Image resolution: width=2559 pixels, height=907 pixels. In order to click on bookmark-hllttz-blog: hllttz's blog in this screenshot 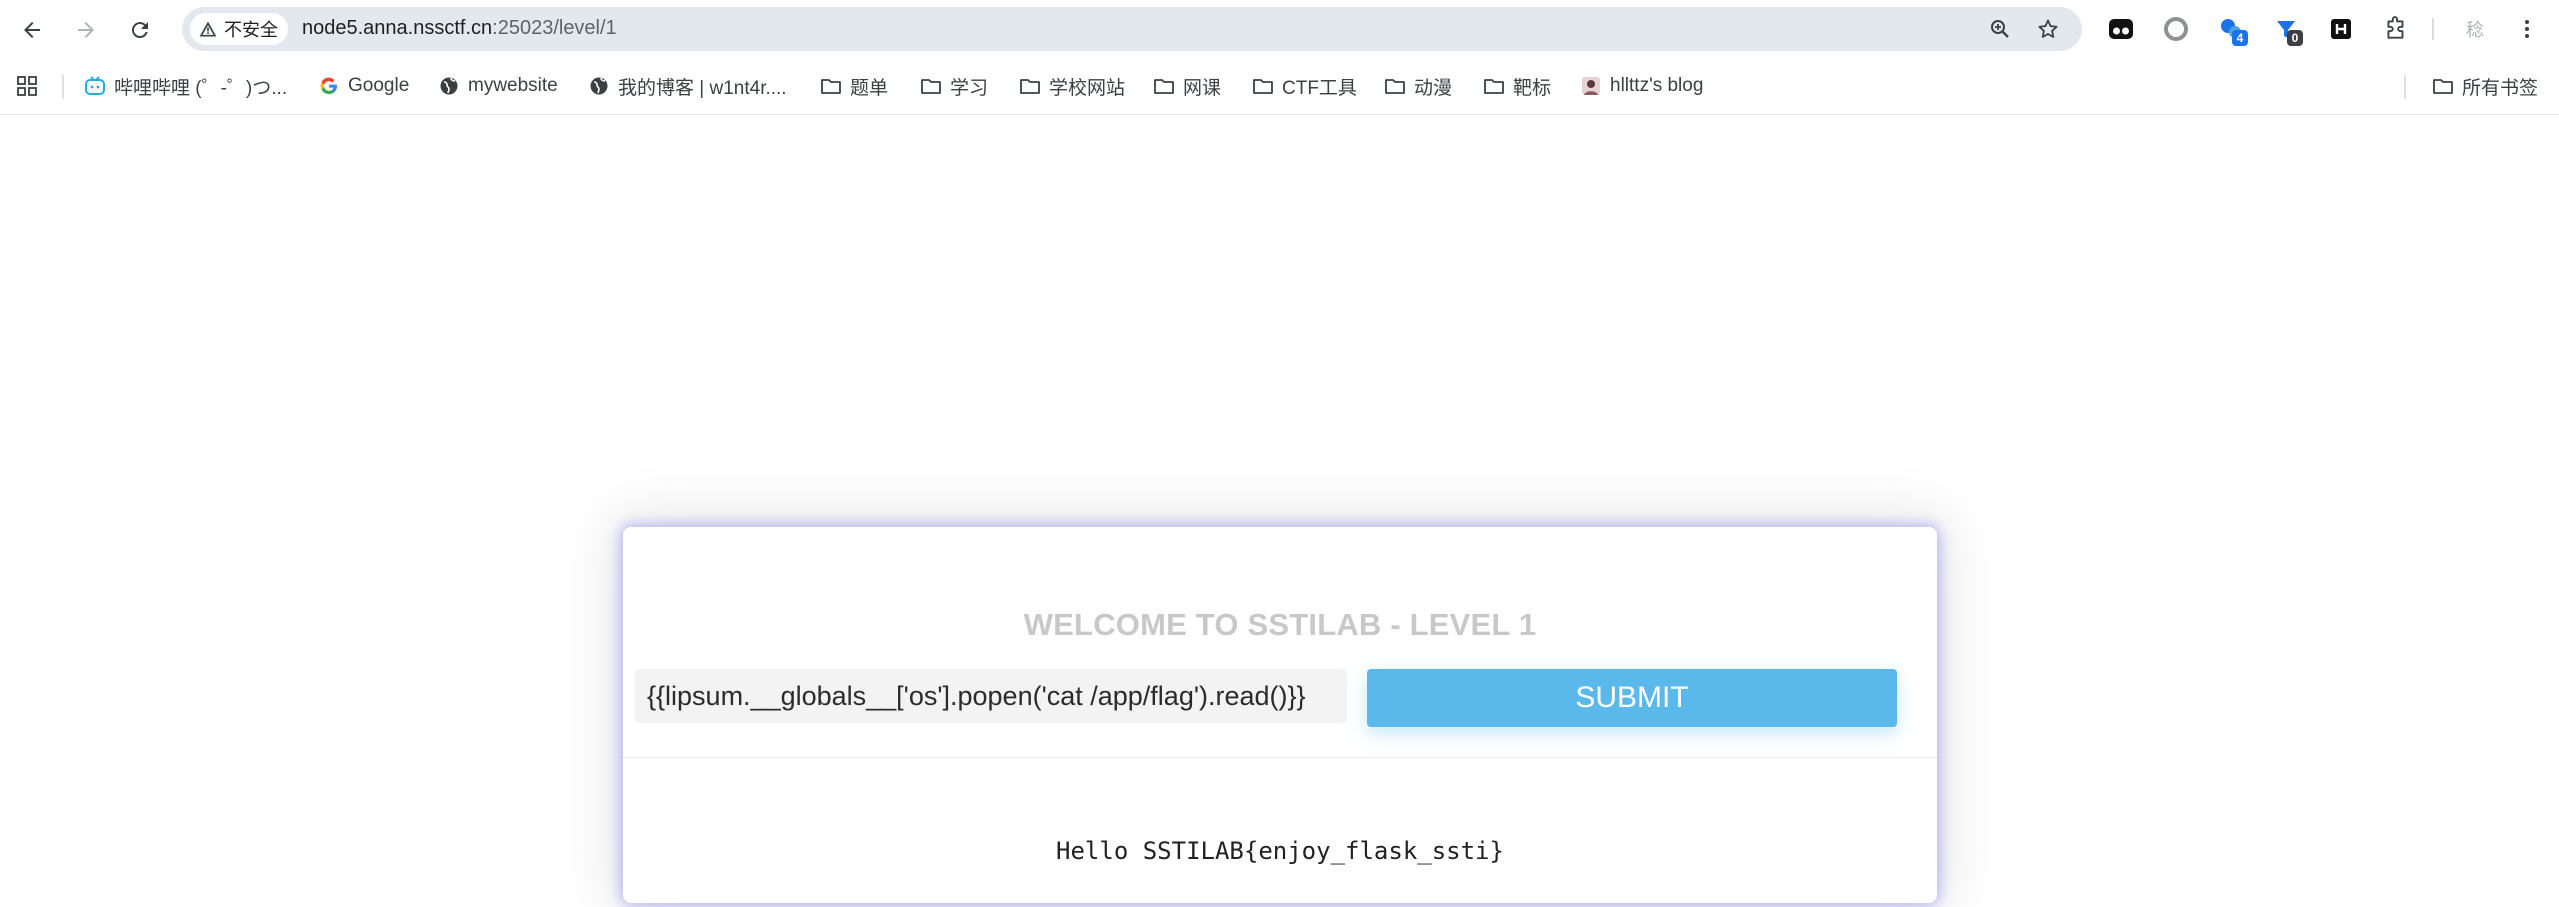, I will do `click(1641, 86)`.